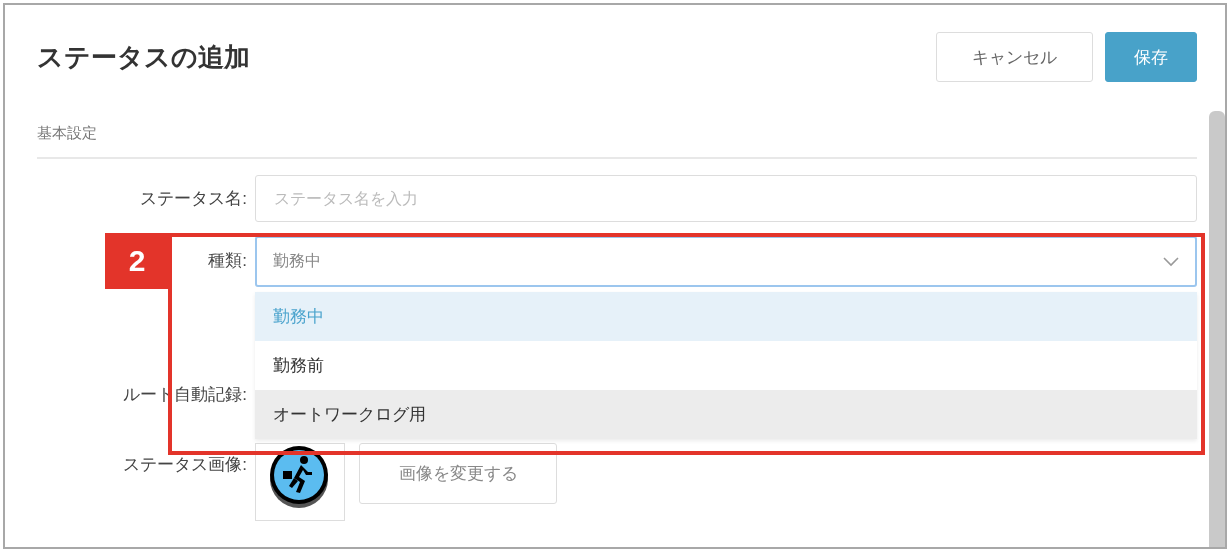 The height and width of the screenshot is (554, 1230). Describe the element at coordinates (726, 198) in the screenshot. I see `input-field: ステータス名を入力` at that location.